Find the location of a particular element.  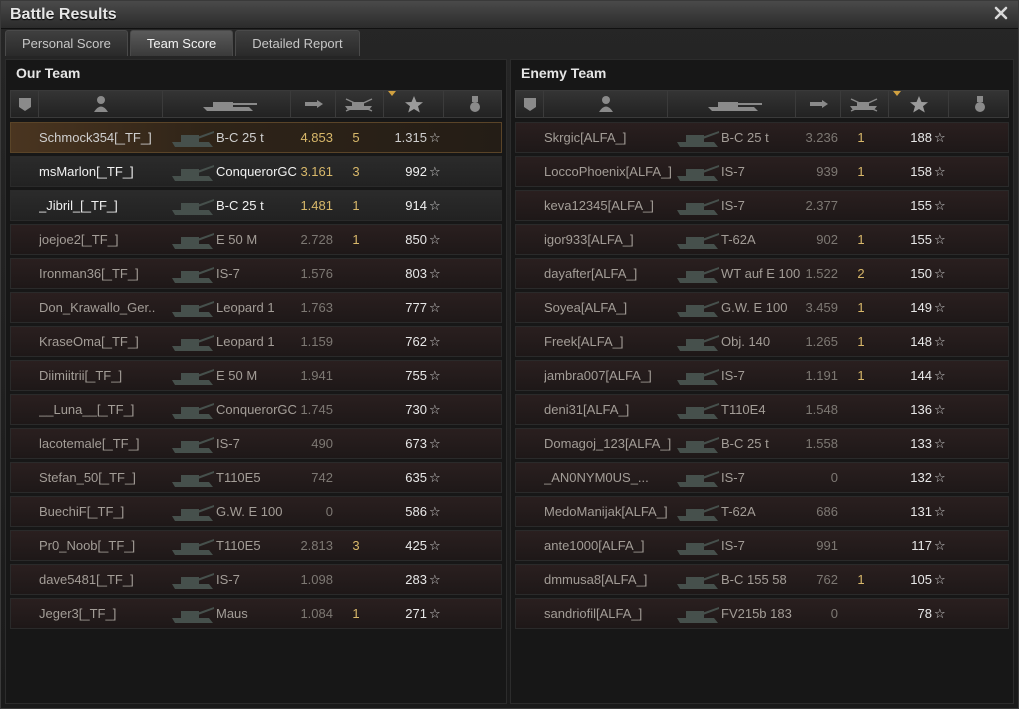

table-row: Pr0_Noob[_TF_] T110E5 2.813 3 425 ☆ is located at coordinates (256, 545).